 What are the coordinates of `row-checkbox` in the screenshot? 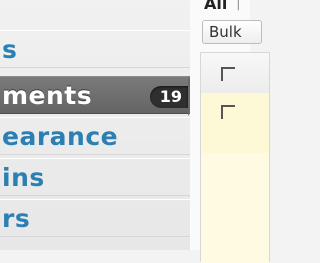 It's located at (228, 112).